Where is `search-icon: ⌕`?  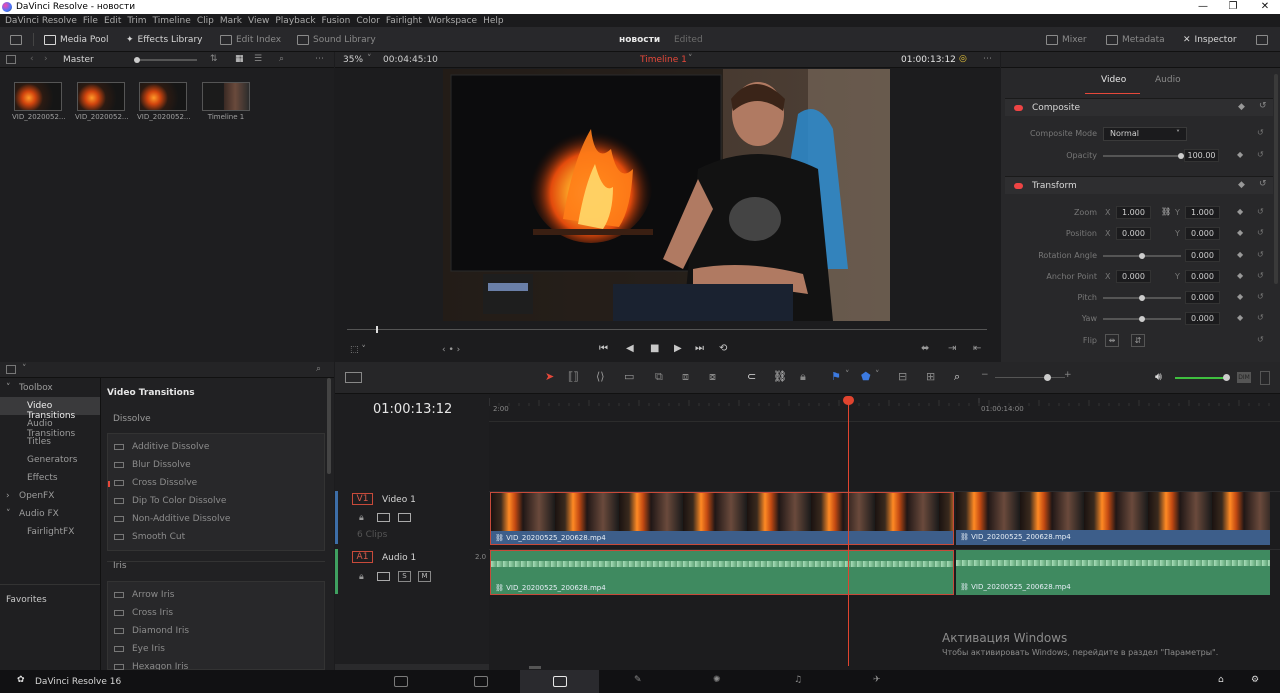 search-icon: ⌕ is located at coordinates (318, 369).